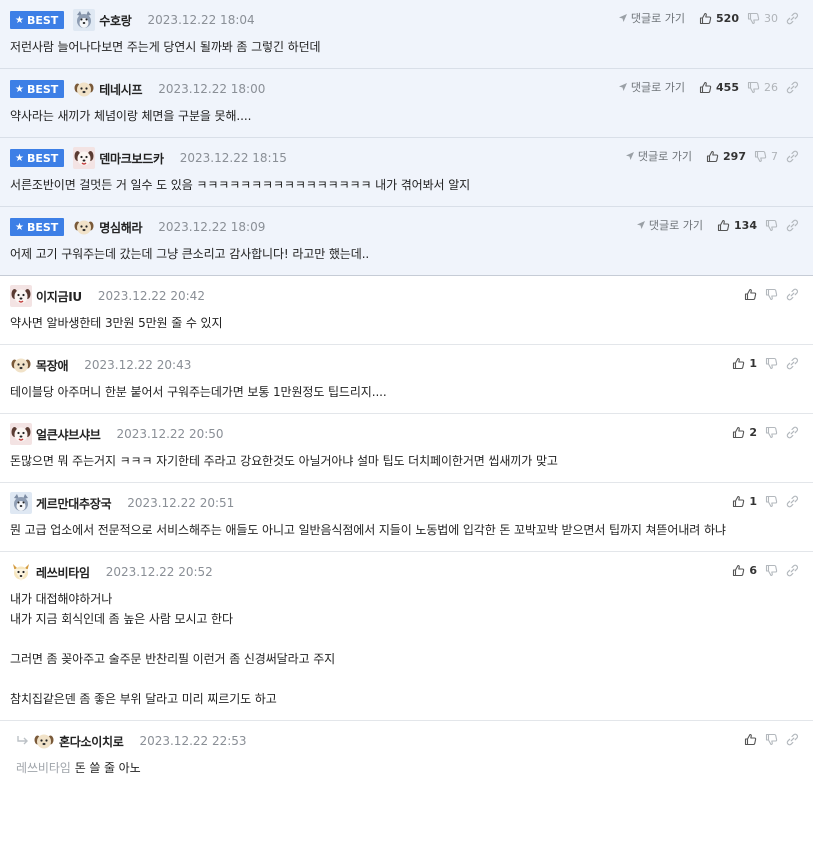 The width and height of the screenshot is (813, 847). I want to click on upvote-button: 134, so click(737, 225).